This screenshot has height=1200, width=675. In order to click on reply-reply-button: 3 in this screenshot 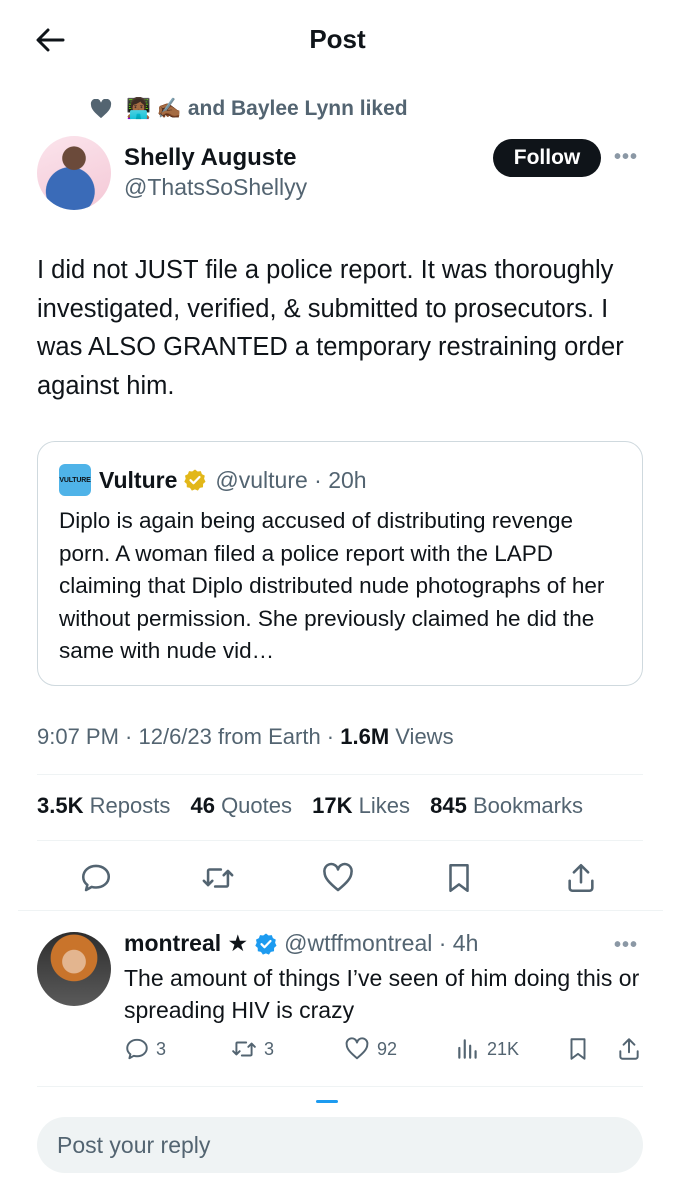, I will do `click(145, 1049)`.